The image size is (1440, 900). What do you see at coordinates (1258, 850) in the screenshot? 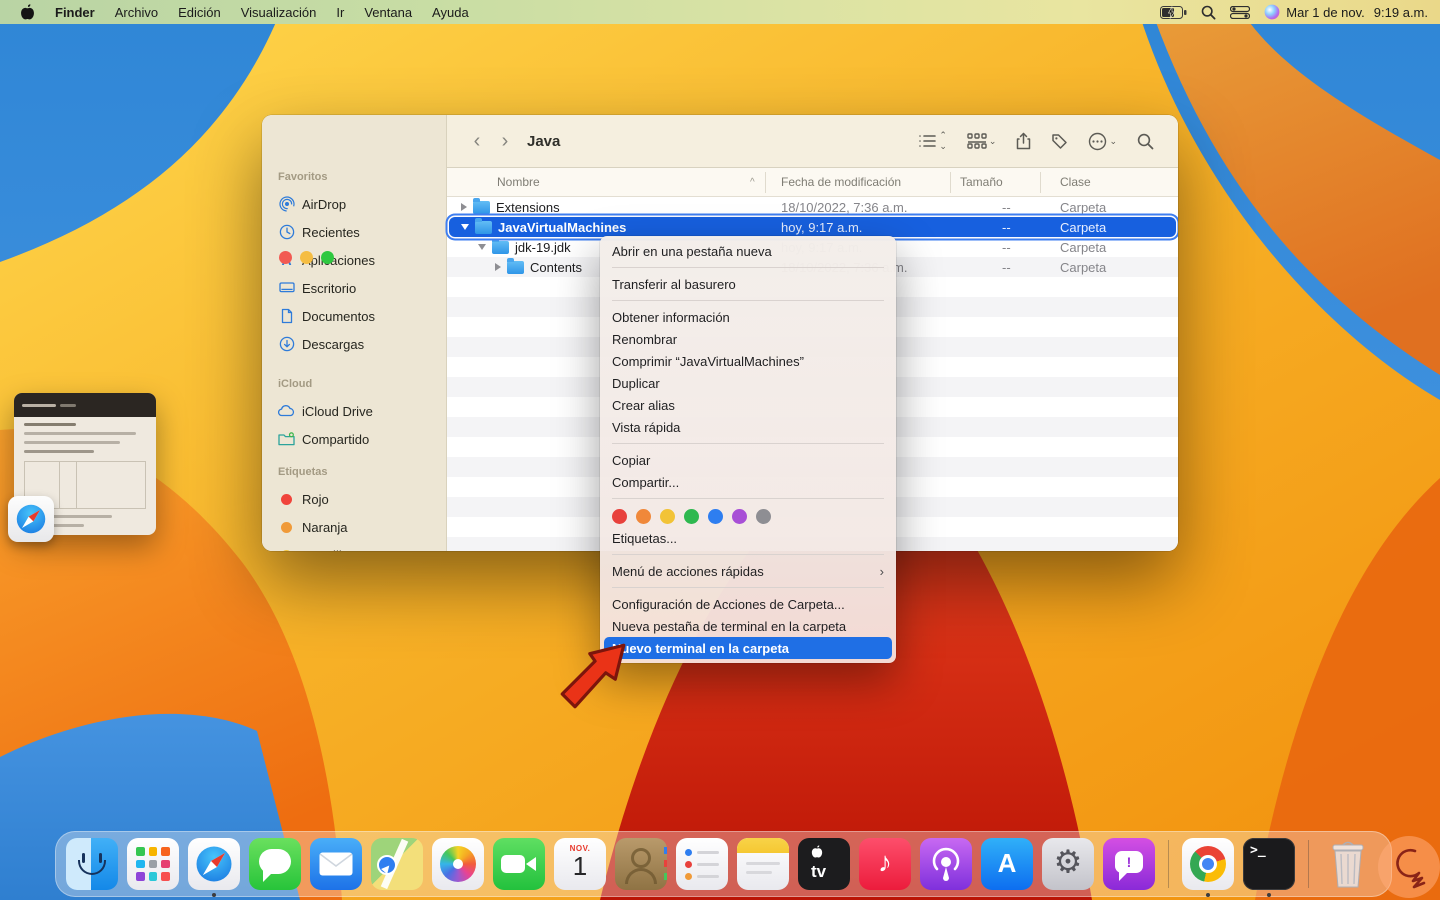
I see `terminal-prompt-glyph: >_` at bounding box center [1258, 850].